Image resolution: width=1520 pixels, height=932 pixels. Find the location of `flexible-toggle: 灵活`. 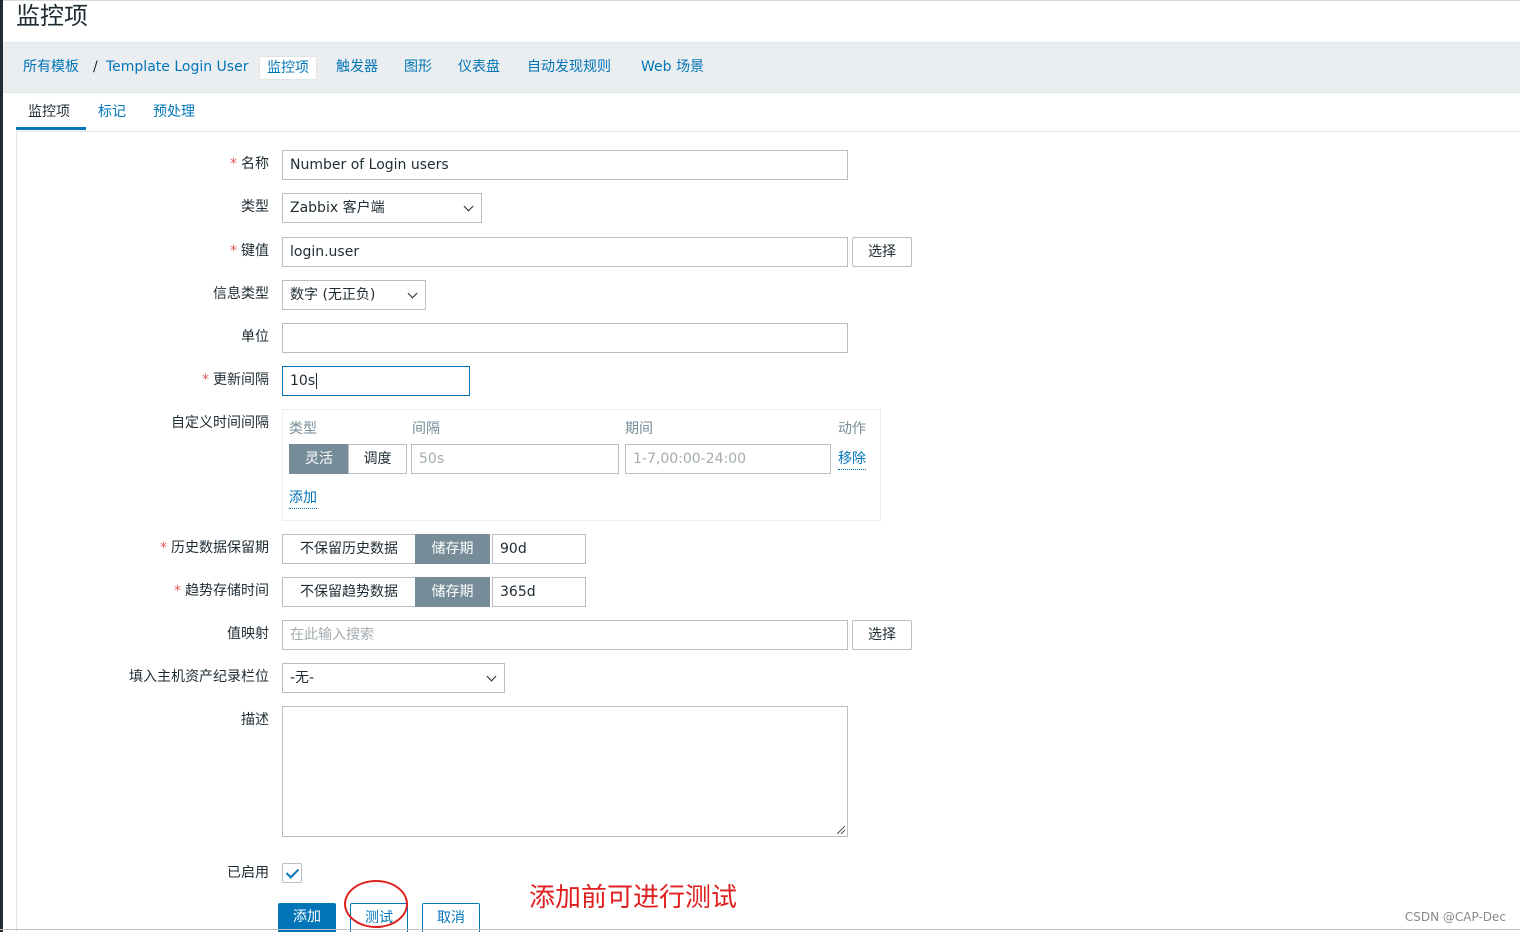

flexible-toggle: 灵活 is located at coordinates (319, 459).